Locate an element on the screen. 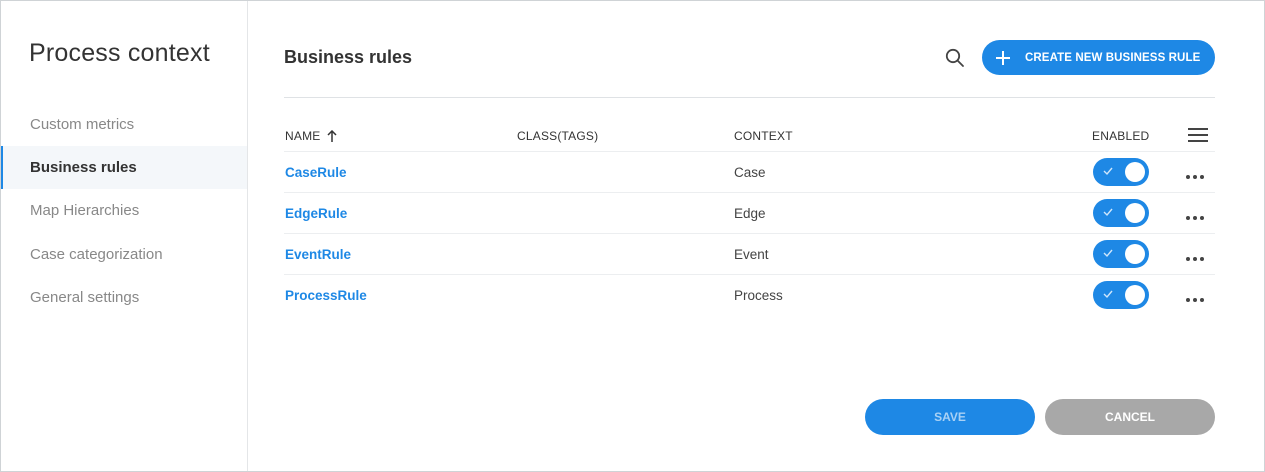 The height and width of the screenshot is (472, 1265). rule-name-link: EventRule is located at coordinates (318, 254).